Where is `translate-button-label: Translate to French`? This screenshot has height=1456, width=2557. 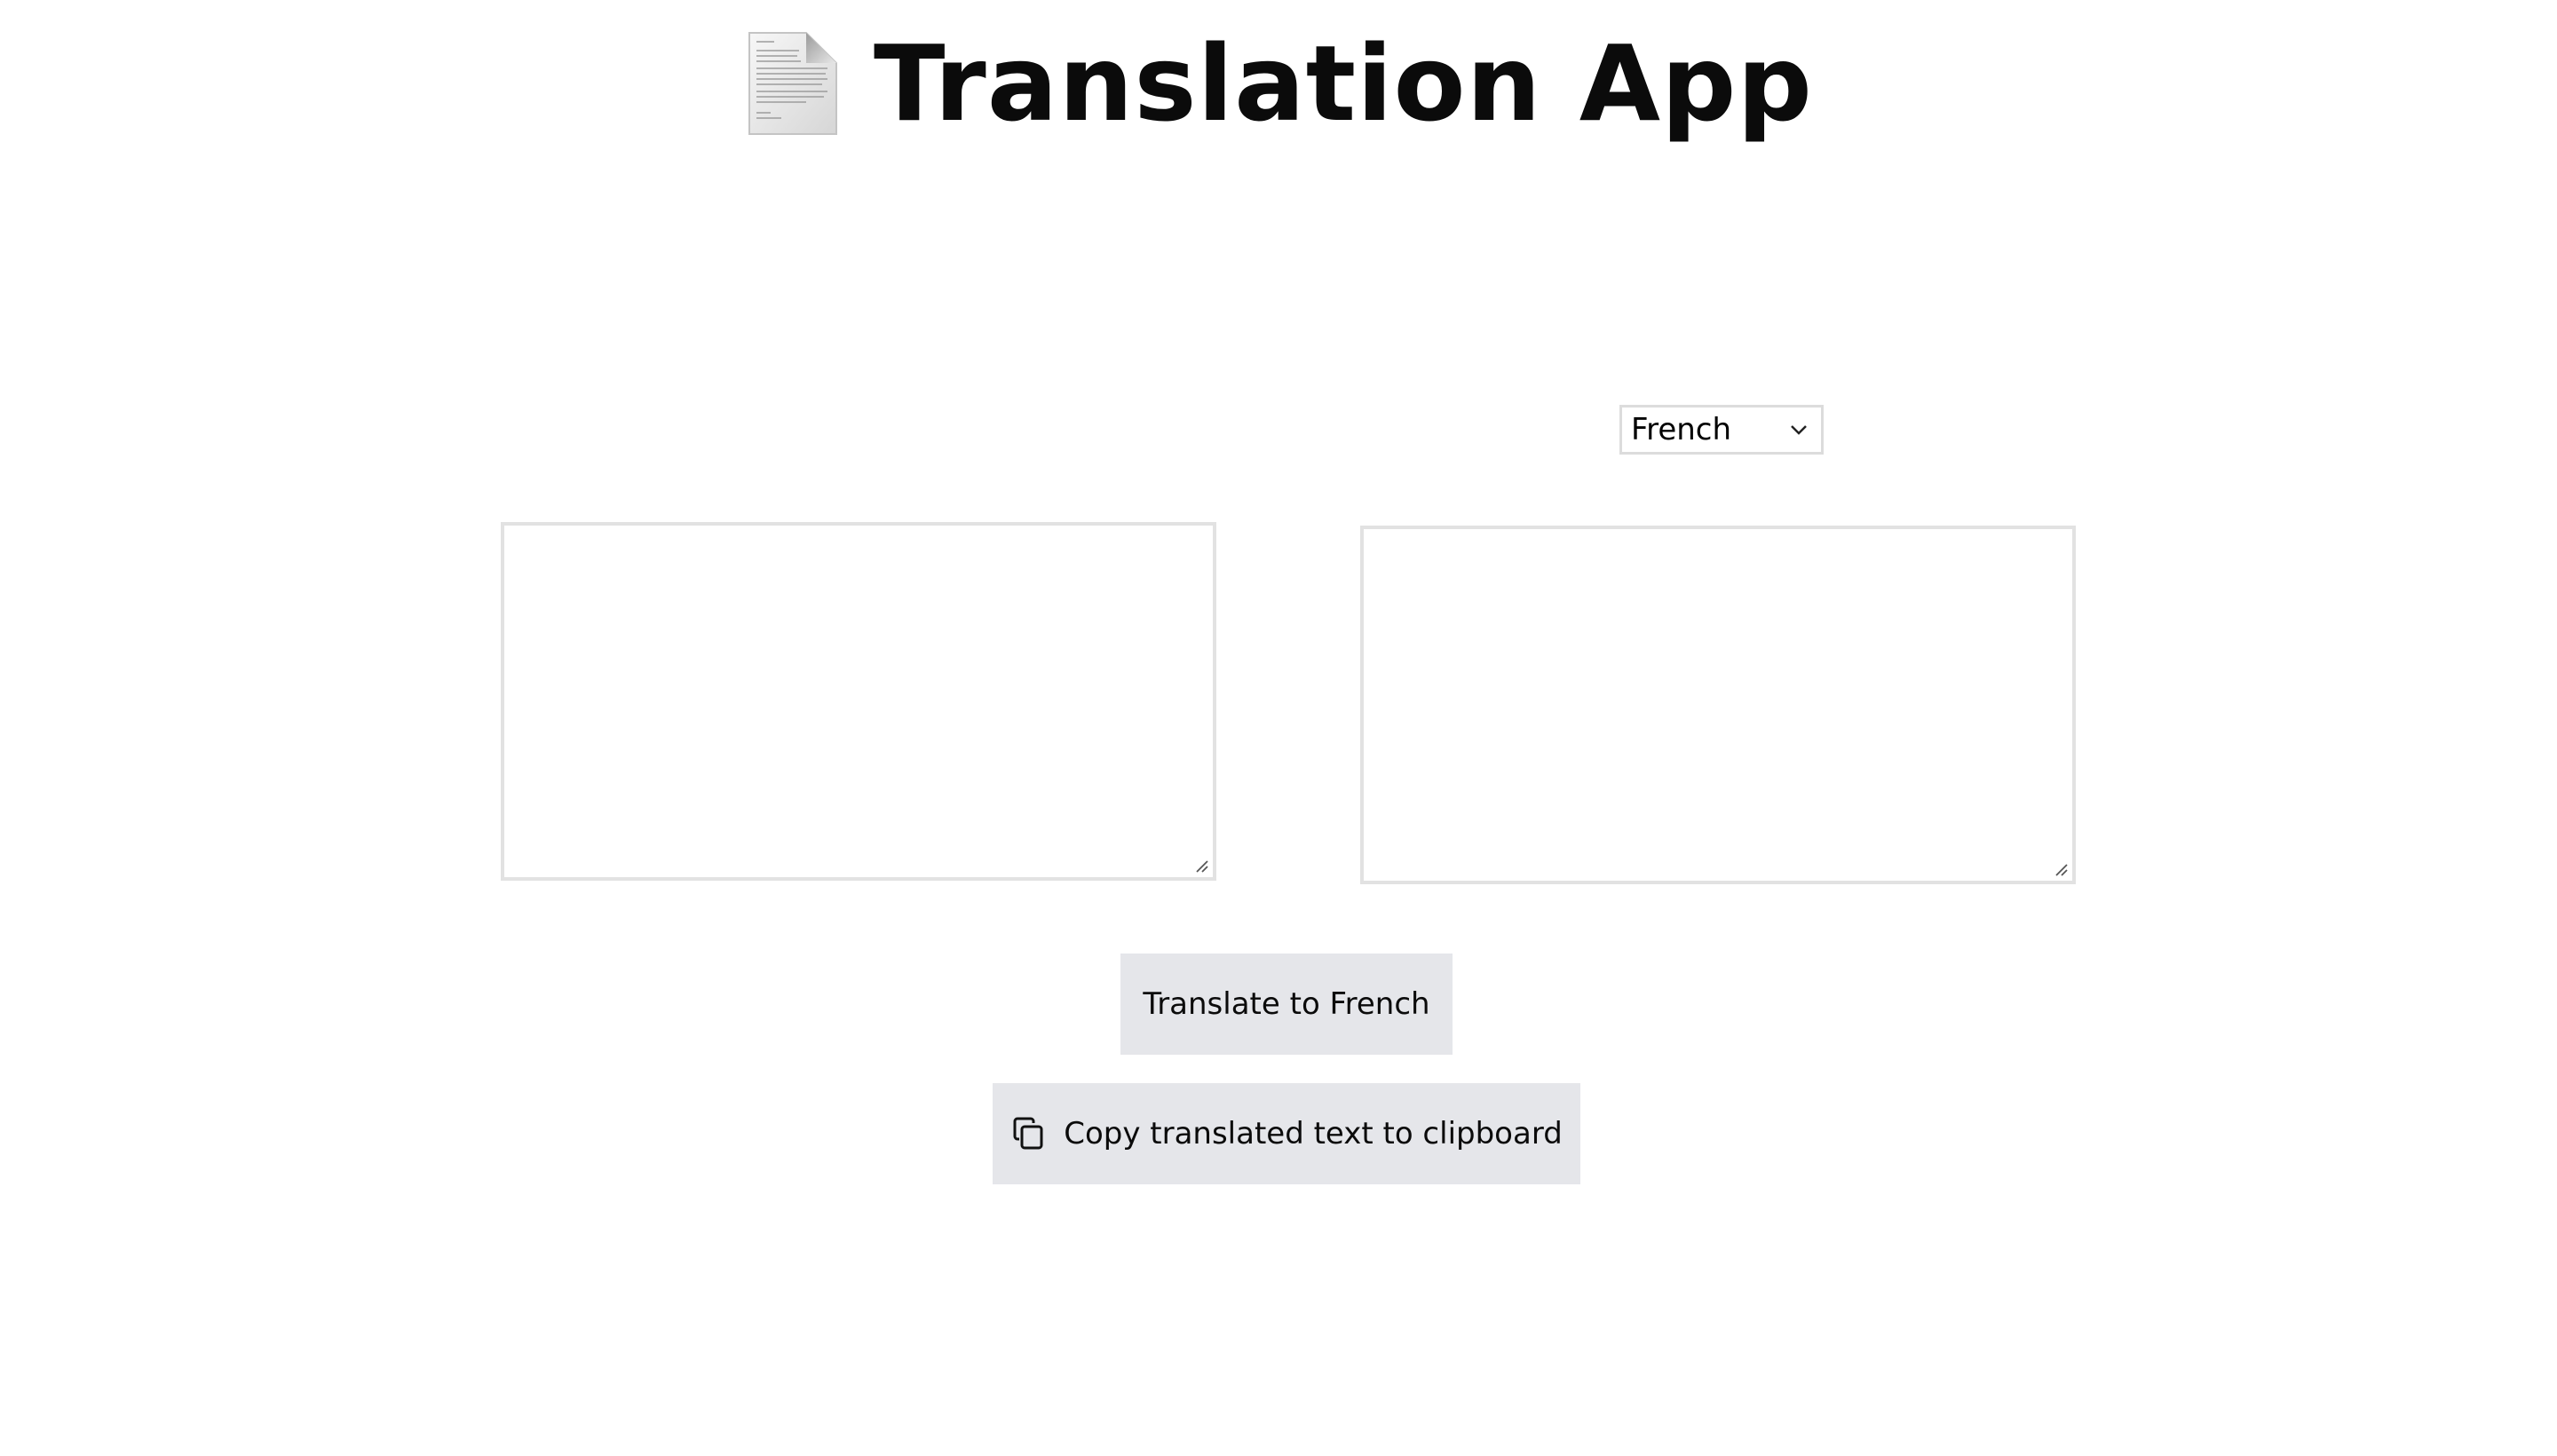 translate-button-label: Translate to French is located at coordinates (1286, 1004).